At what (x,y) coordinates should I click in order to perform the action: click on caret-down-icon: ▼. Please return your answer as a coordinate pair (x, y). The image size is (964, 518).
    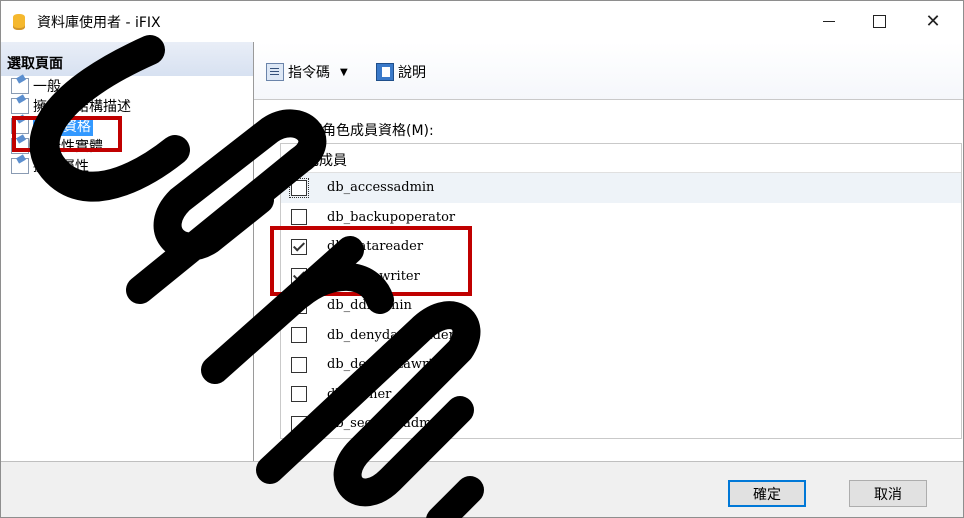
    Looking at the image, I should click on (344, 72).